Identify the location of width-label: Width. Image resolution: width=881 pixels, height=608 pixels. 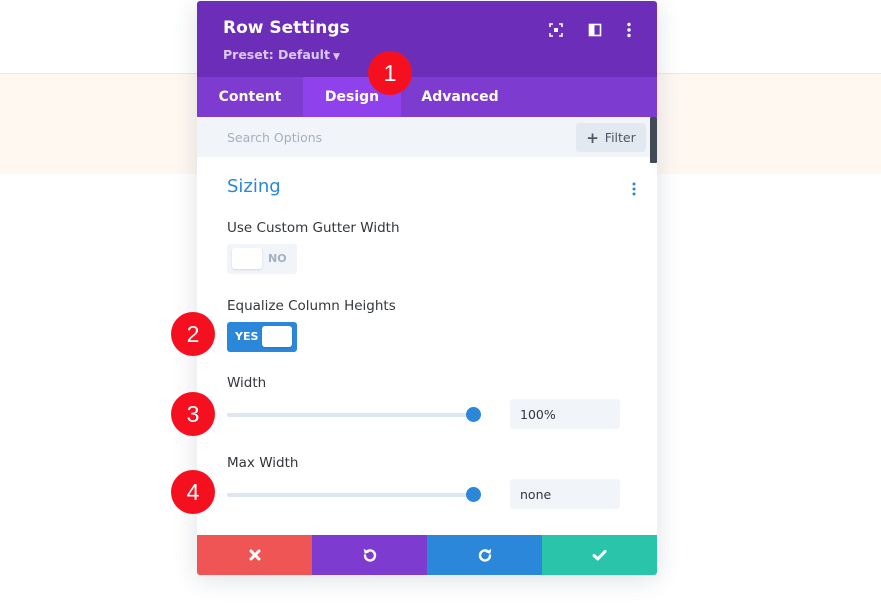
(247, 383).